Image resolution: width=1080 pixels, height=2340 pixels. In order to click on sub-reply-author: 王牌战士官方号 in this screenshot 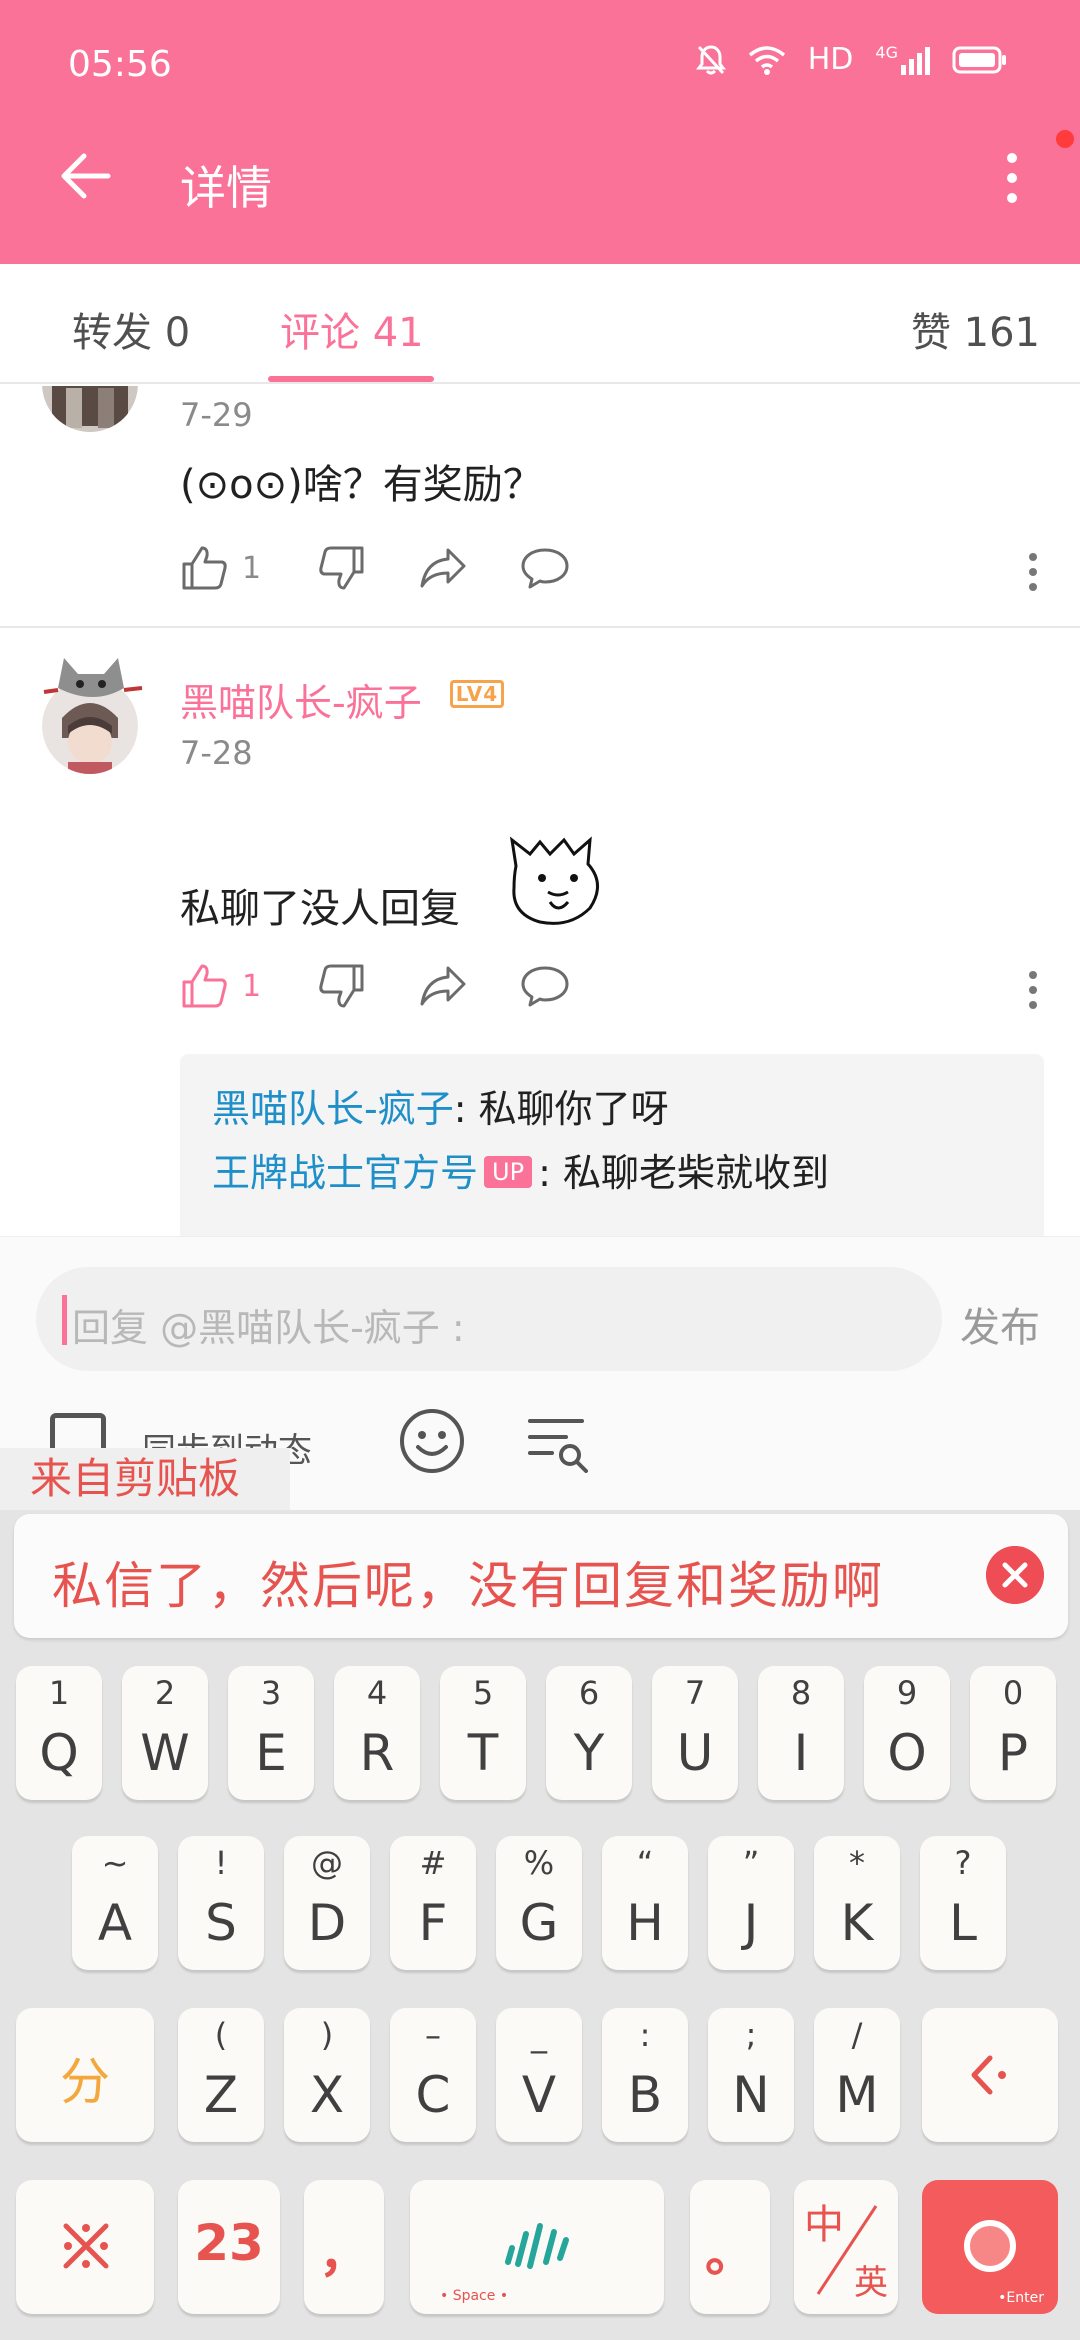, I will do `click(345, 1173)`.